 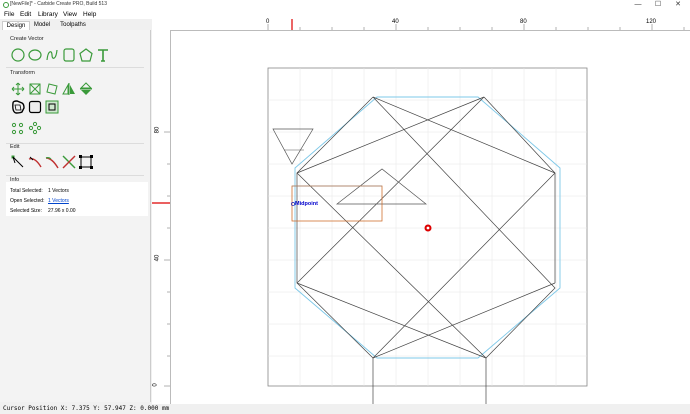 I want to click on scale-tool-button, so click(x=35, y=89).